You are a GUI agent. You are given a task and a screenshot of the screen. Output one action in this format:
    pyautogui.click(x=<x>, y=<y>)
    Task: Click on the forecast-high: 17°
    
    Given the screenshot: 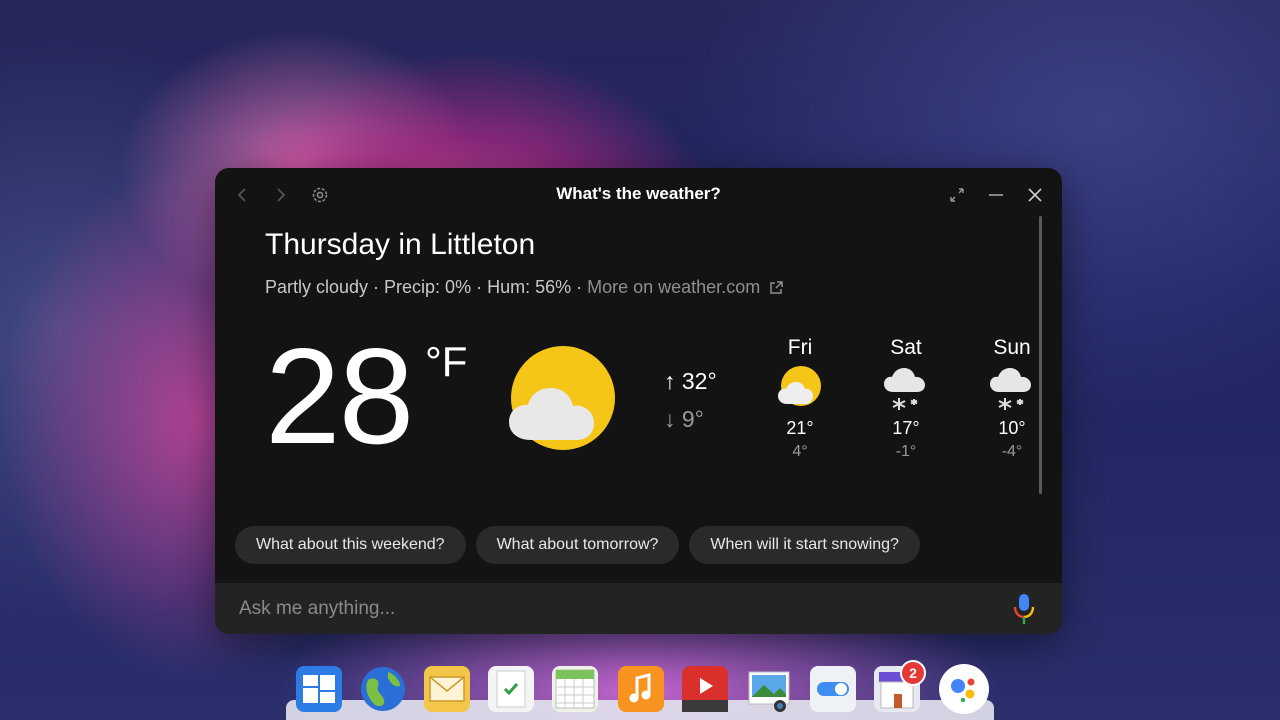 What is the action you would take?
    pyautogui.click(x=906, y=428)
    